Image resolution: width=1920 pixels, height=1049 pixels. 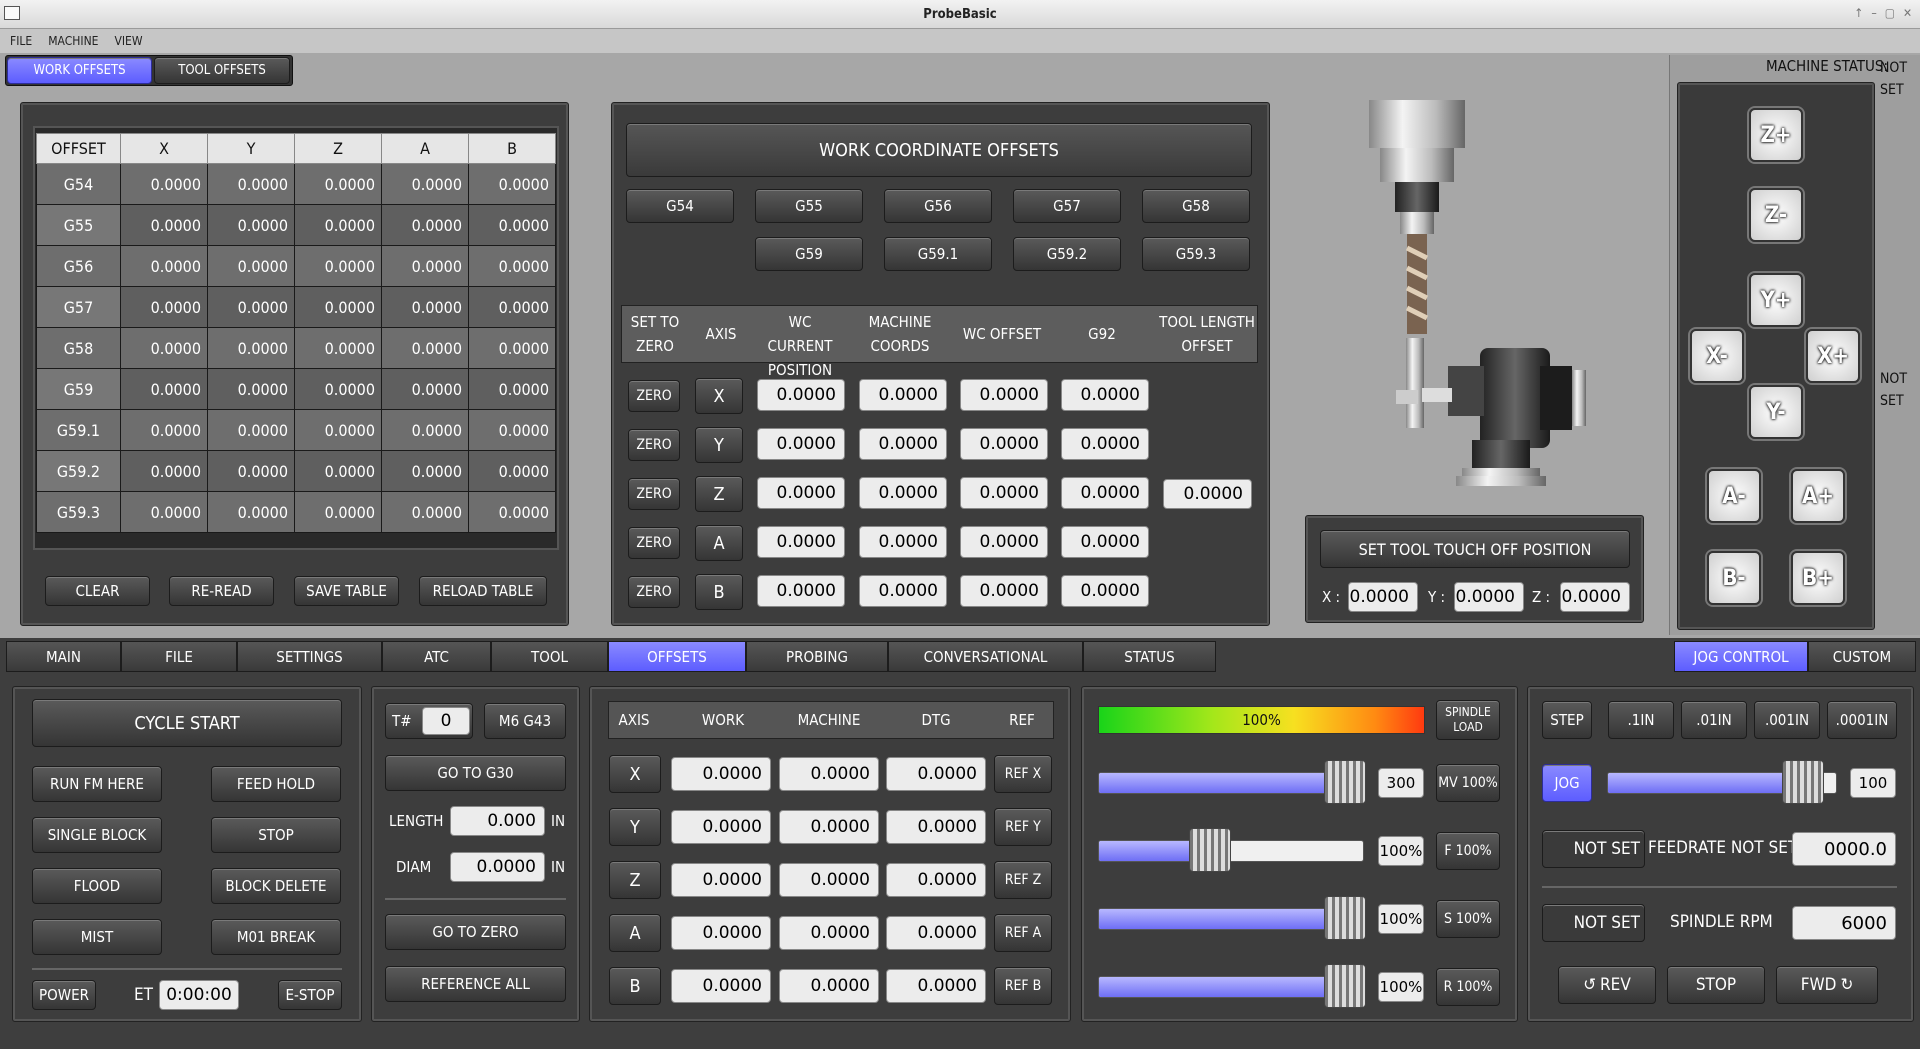 I want to click on feed-hold-button: FEED HOLD, so click(x=276, y=784).